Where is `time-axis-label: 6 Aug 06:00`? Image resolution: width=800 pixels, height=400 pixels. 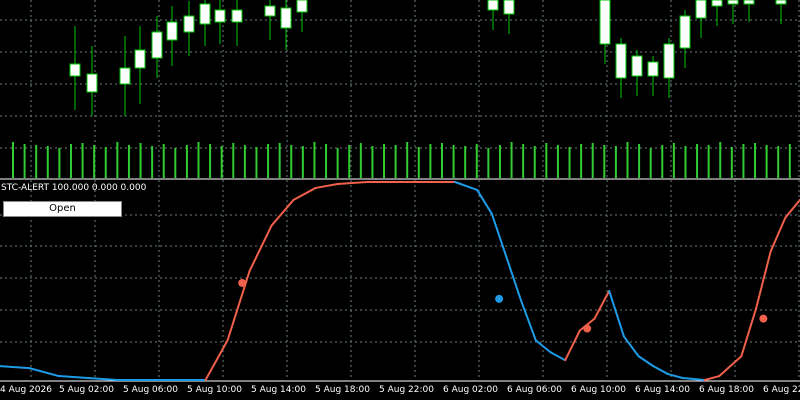 time-axis-label: 6 Aug 06:00 is located at coordinates (534, 390).